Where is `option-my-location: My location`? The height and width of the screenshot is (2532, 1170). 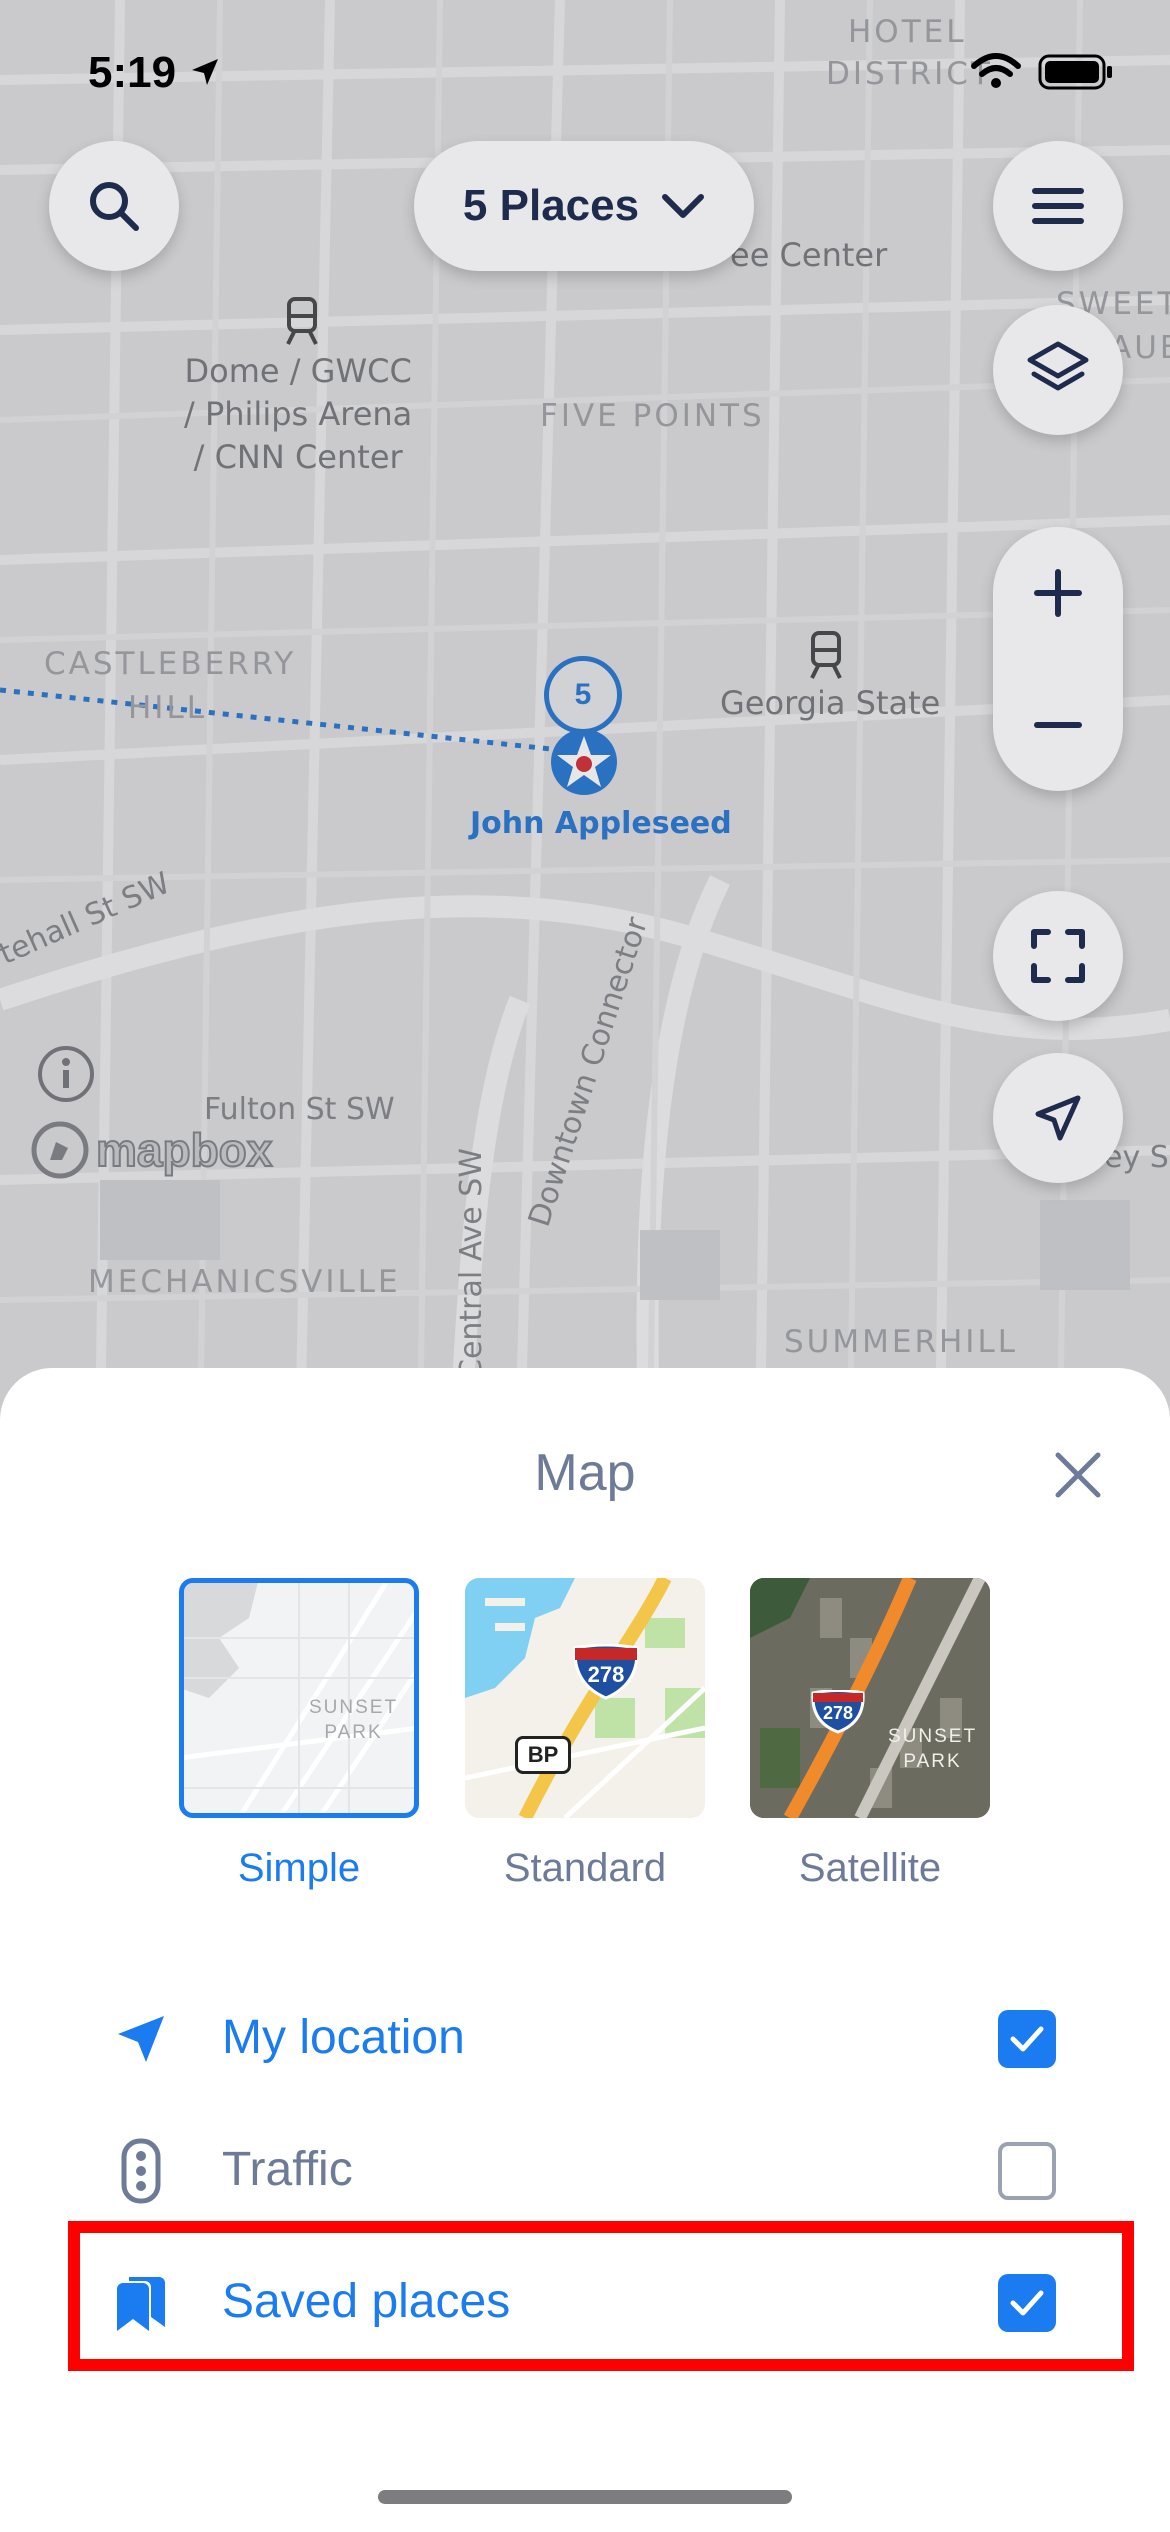 option-my-location: My location is located at coordinates (585, 2039).